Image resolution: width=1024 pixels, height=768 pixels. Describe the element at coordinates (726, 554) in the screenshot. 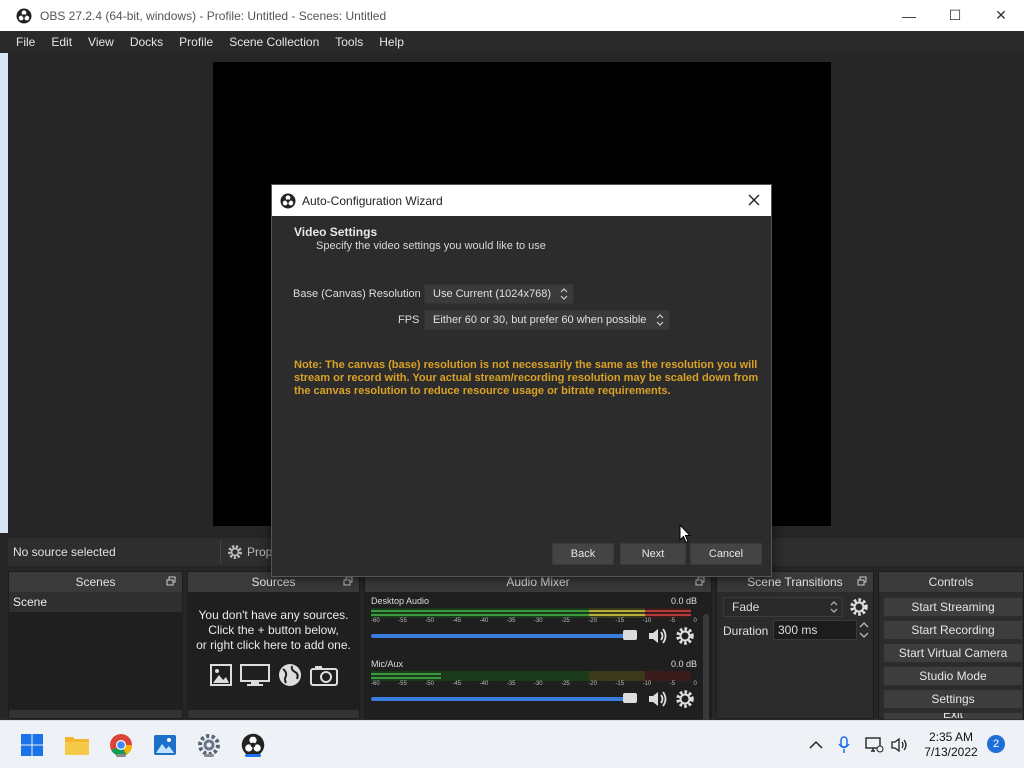

I see `cancel-button: Cancel` at that location.